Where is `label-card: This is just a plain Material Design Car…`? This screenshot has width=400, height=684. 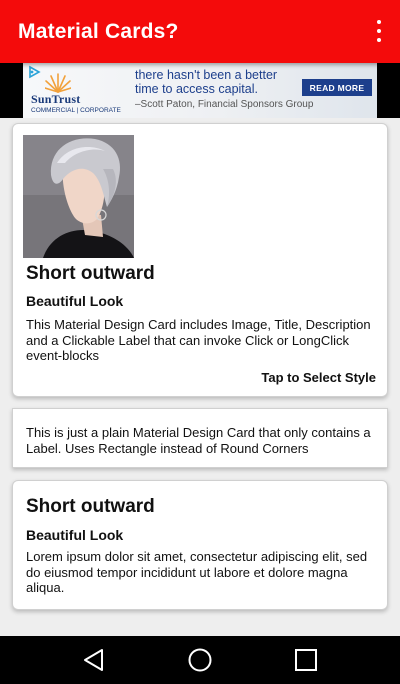 label-card: This is just a plain Material Design Car… is located at coordinates (200, 438).